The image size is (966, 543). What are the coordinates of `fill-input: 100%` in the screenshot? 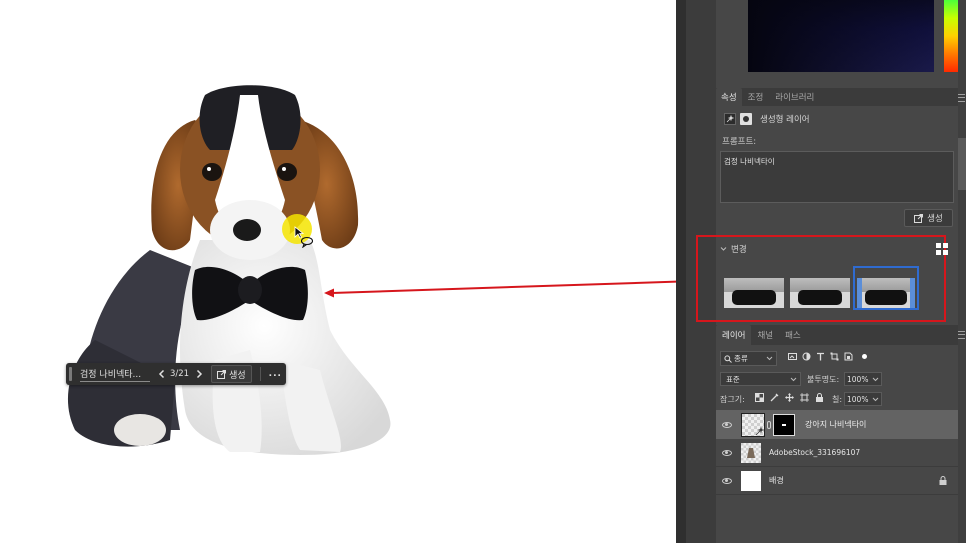 It's located at (863, 399).